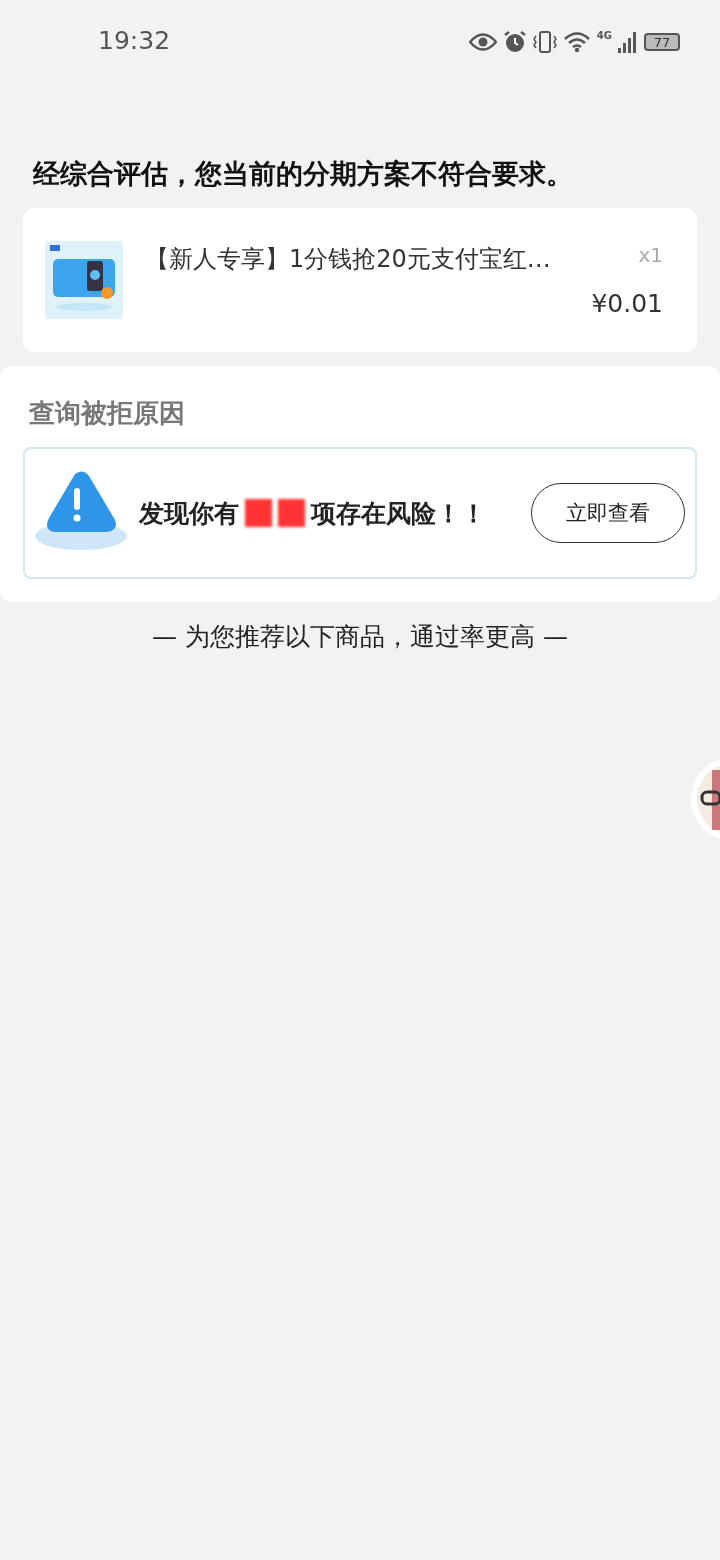 The width and height of the screenshot is (720, 1560). Describe the element at coordinates (576, 42) in the screenshot. I see `wifi-icon` at that location.